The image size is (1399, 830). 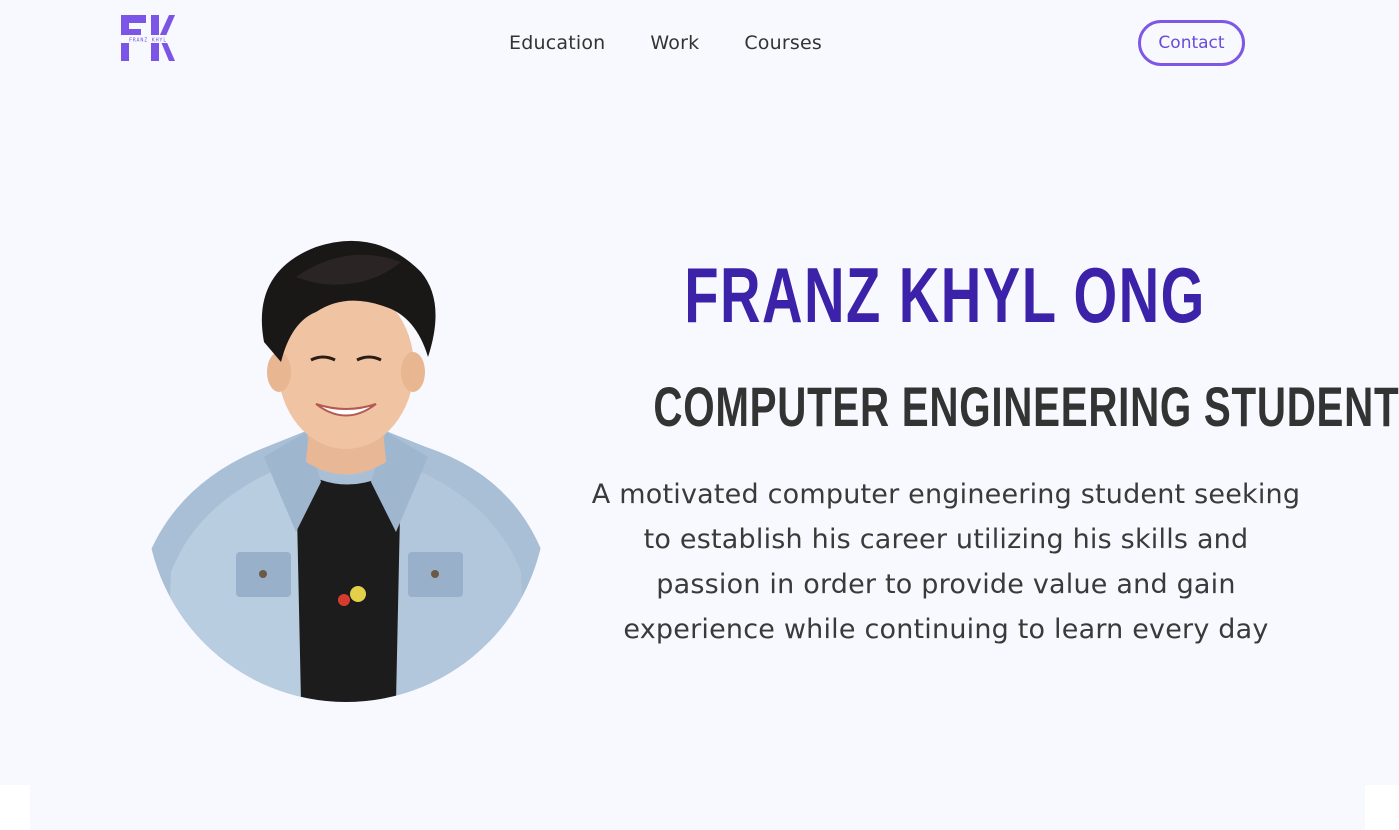 What do you see at coordinates (783, 43) in the screenshot?
I see `nav-link-courses: Courses` at bounding box center [783, 43].